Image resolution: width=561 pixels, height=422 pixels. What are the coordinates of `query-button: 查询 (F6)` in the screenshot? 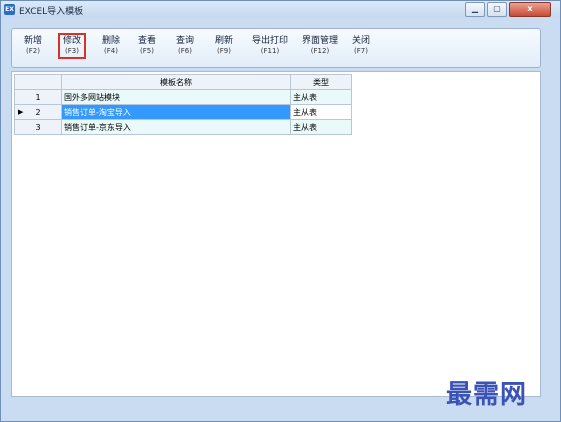 It's located at (185, 46).